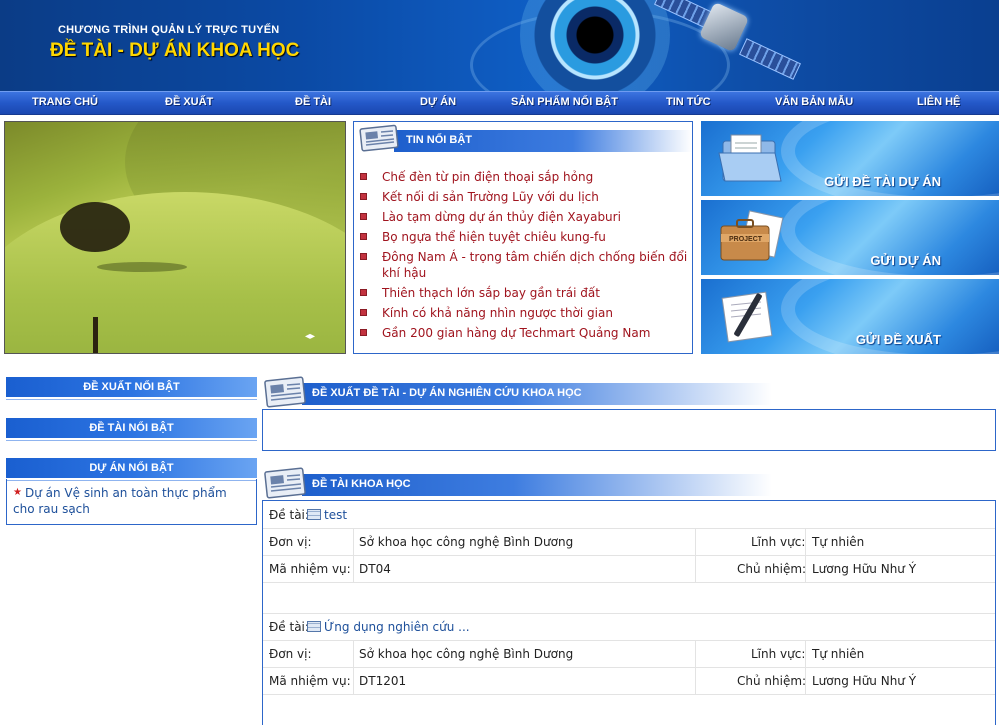  I want to click on header-subtitle: CHƯƠNG TRÌNH QUẢN LÝ TRỰC TUYẾN, so click(169, 30).